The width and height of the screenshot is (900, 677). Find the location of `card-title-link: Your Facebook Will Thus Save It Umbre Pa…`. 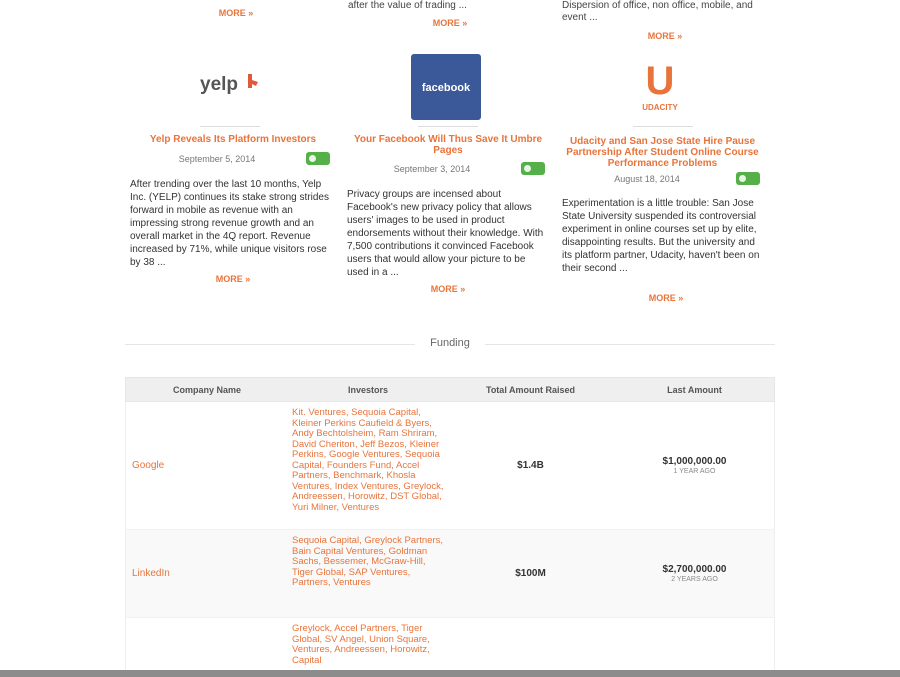

card-title-link: Your Facebook Will Thus Save It Umbre Pa… is located at coordinates (448, 145).